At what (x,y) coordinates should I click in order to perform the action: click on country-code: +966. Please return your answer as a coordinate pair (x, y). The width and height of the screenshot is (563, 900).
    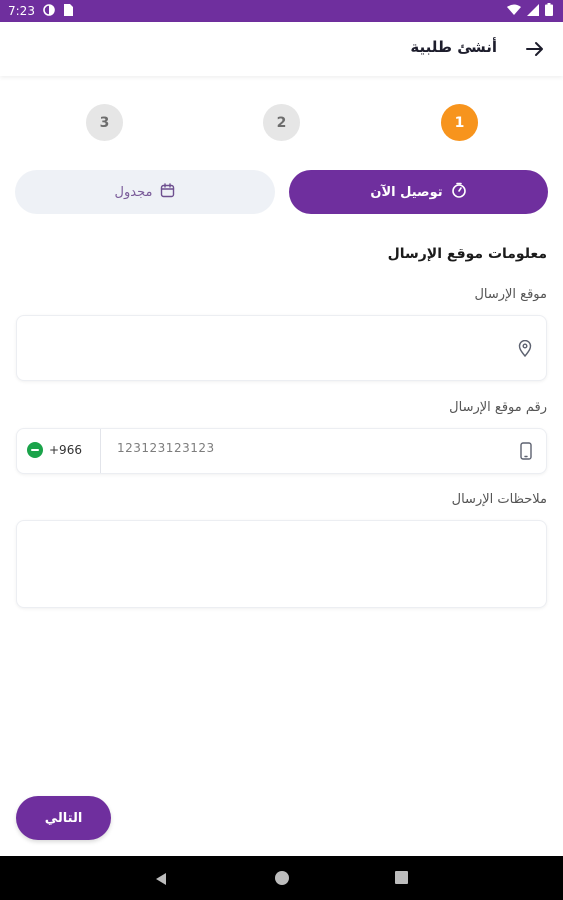
    Looking at the image, I should click on (65, 450).